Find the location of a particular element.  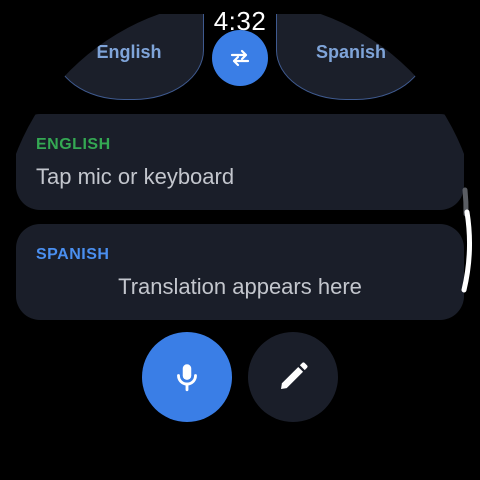

swap-arrows-icon is located at coordinates (240, 58).